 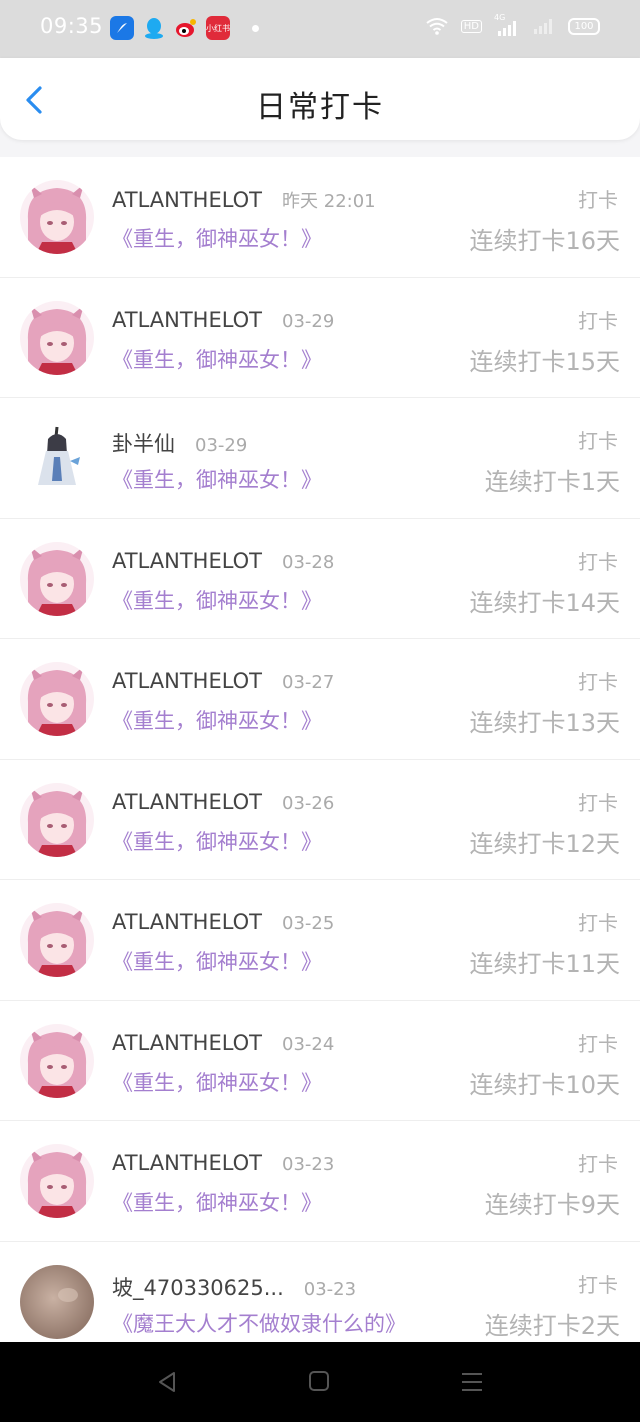 What do you see at coordinates (544, 843) in the screenshot?
I see `streak-count: 连续打卡12天` at bounding box center [544, 843].